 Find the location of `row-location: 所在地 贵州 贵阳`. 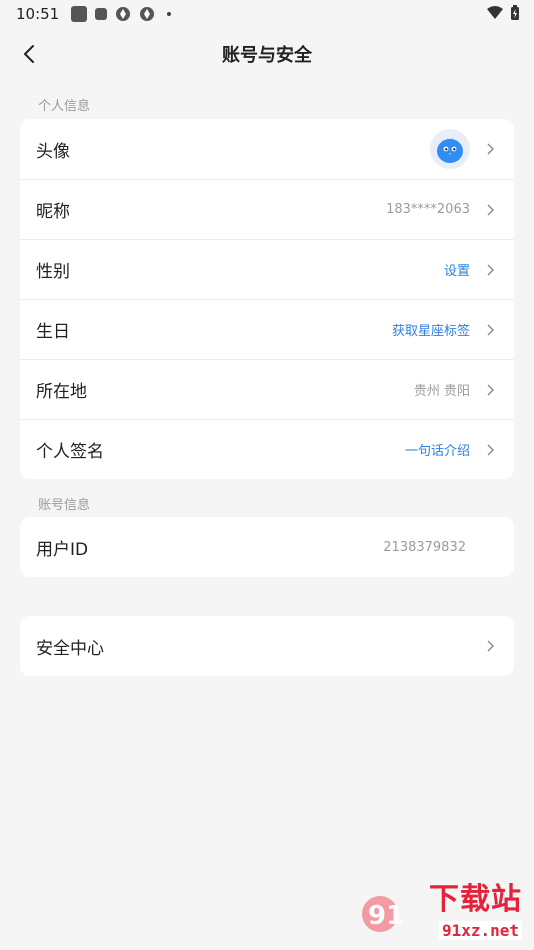

row-location: 所在地 贵州 贵阳 is located at coordinates (267, 389).